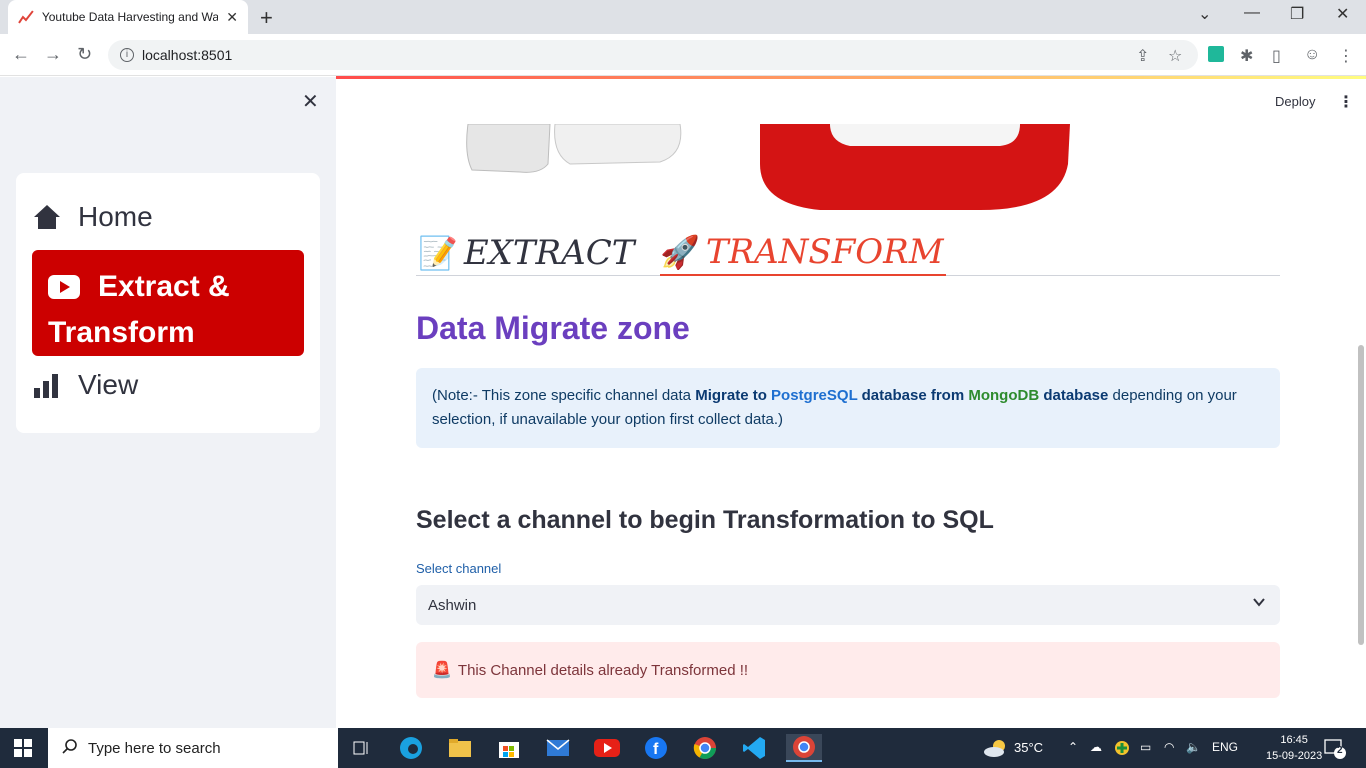 This screenshot has height=768, width=1366. What do you see at coordinates (553, 328) in the screenshot?
I see `page-title: Data Migrate zone` at bounding box center [553, 328].